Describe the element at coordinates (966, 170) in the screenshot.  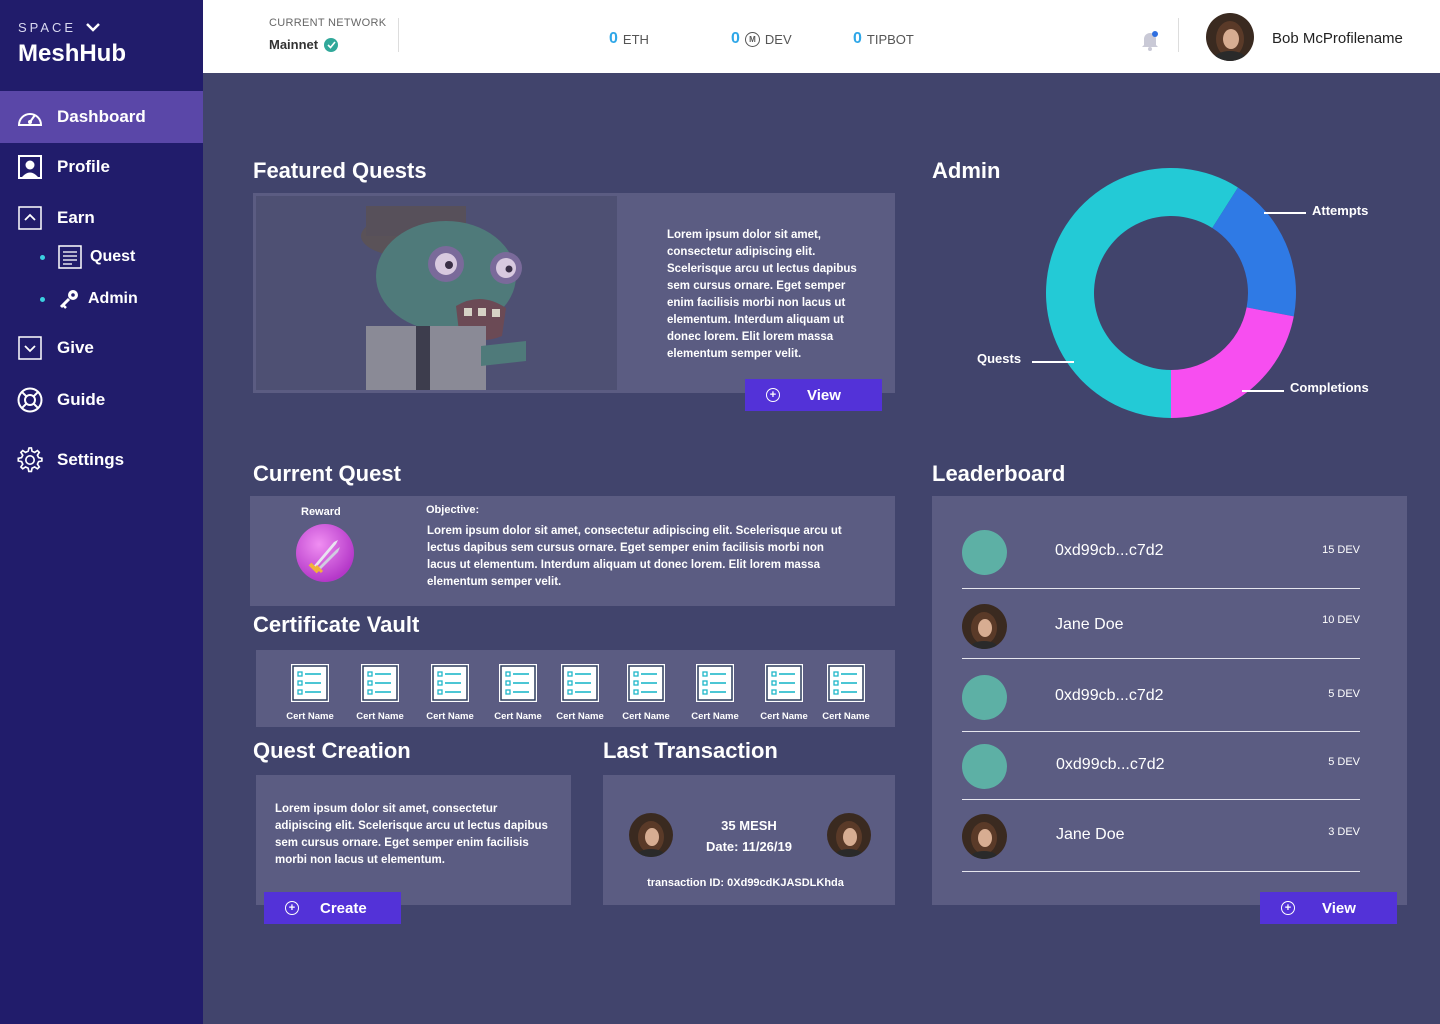
I see `admin-title: Admin` at that location.